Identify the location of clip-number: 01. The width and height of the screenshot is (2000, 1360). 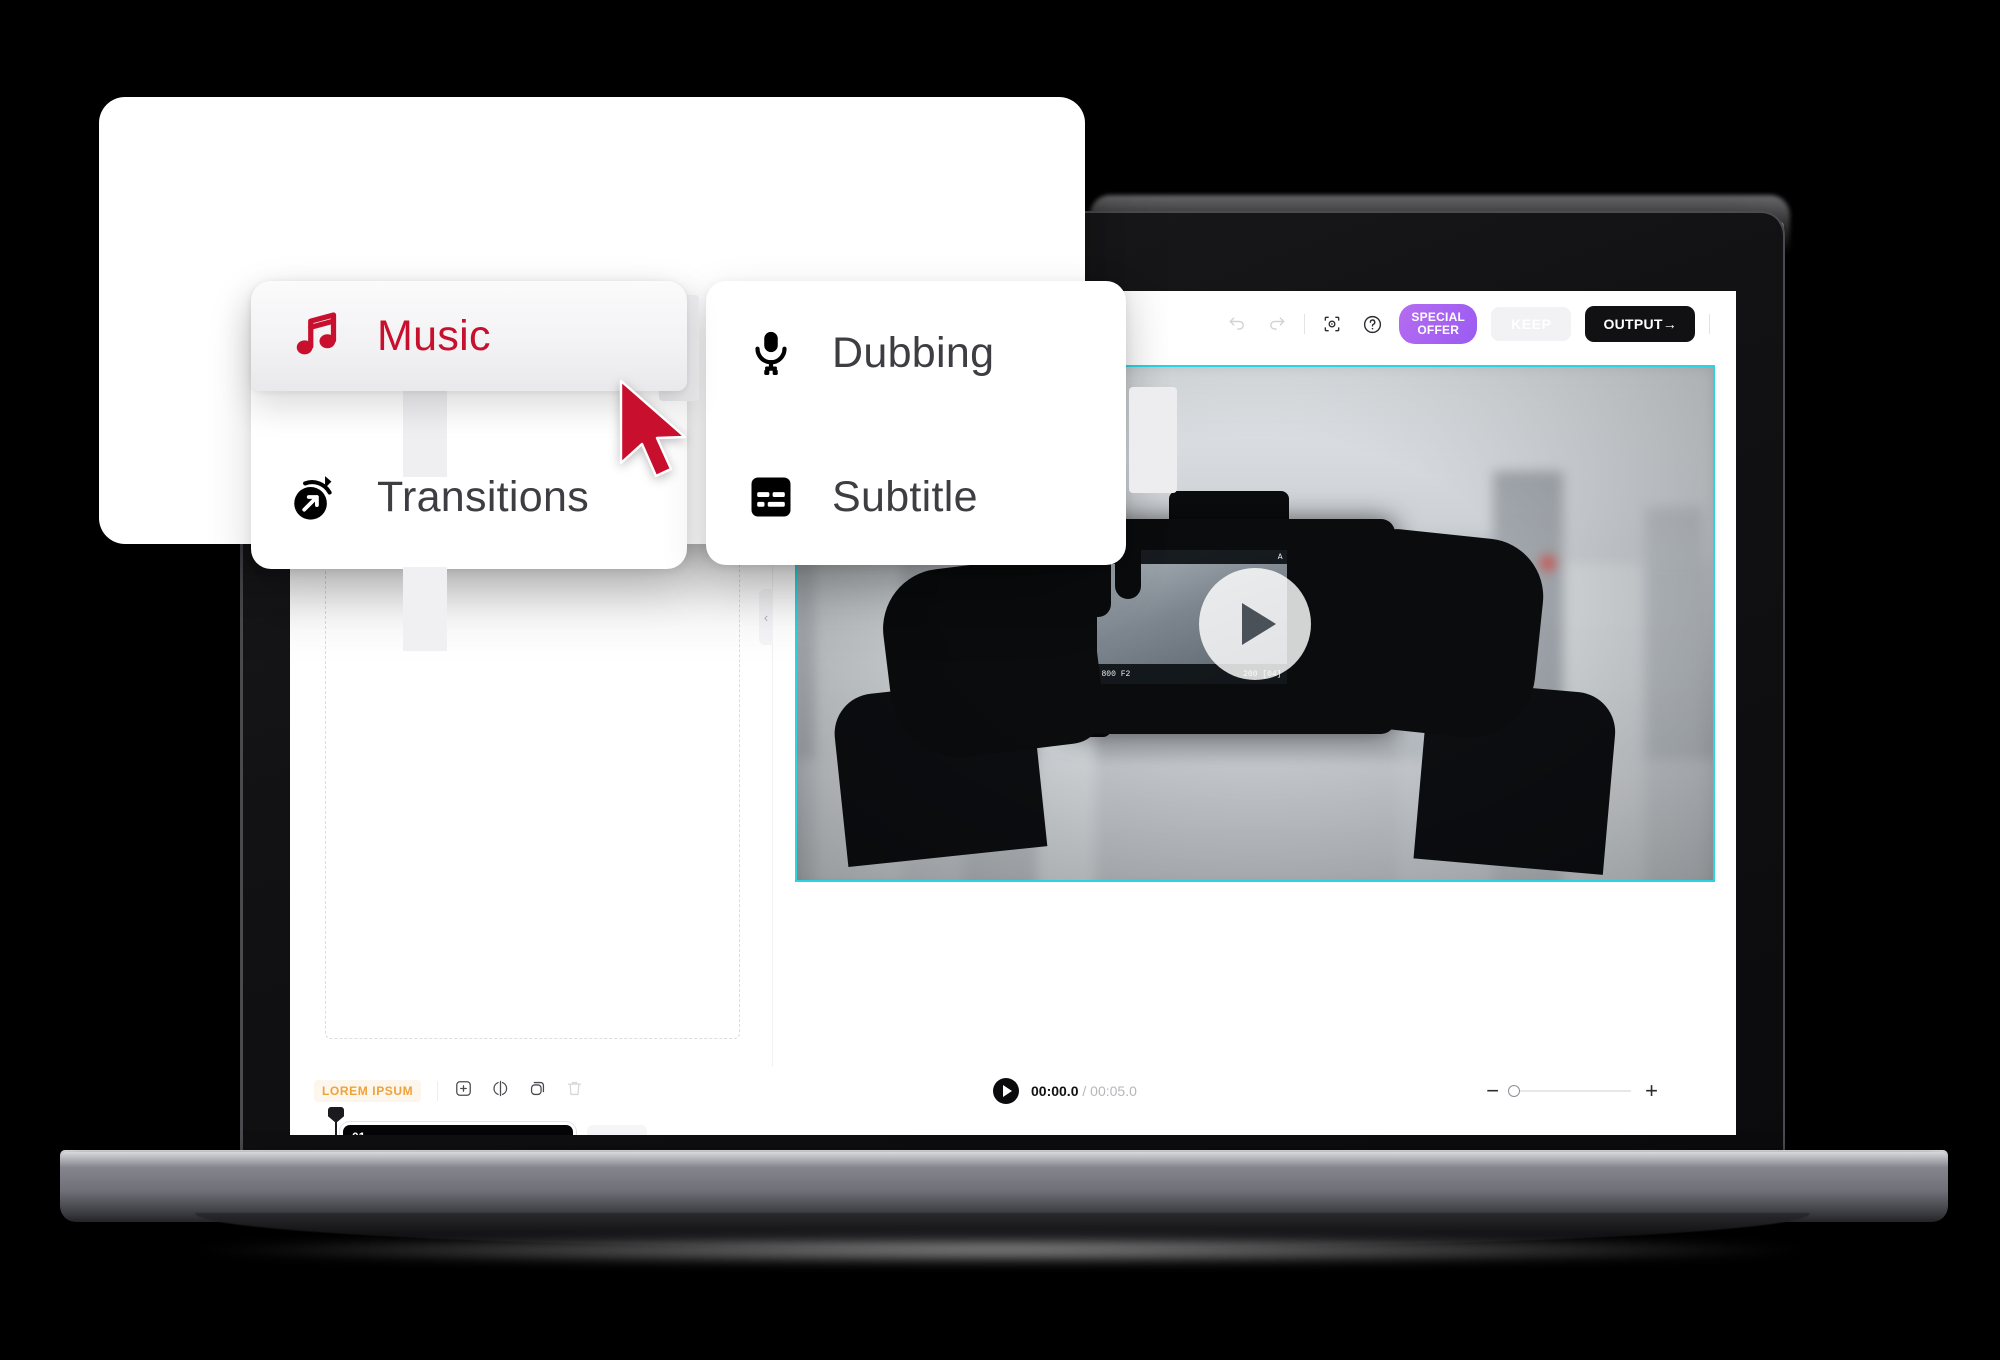
(458, 1130).